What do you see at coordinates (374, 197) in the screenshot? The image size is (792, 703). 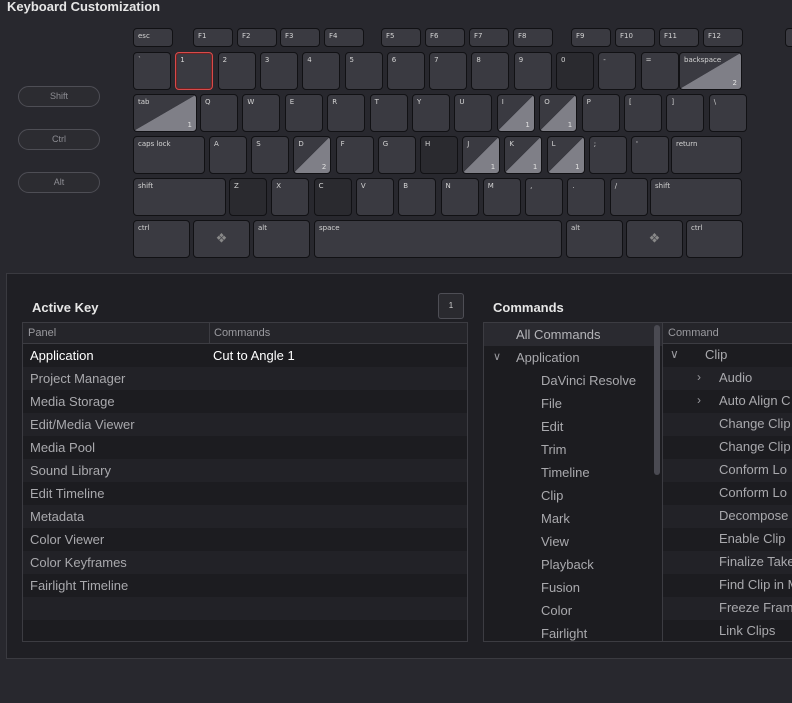 I see `key-v: V` at bounding box center [374, 197].